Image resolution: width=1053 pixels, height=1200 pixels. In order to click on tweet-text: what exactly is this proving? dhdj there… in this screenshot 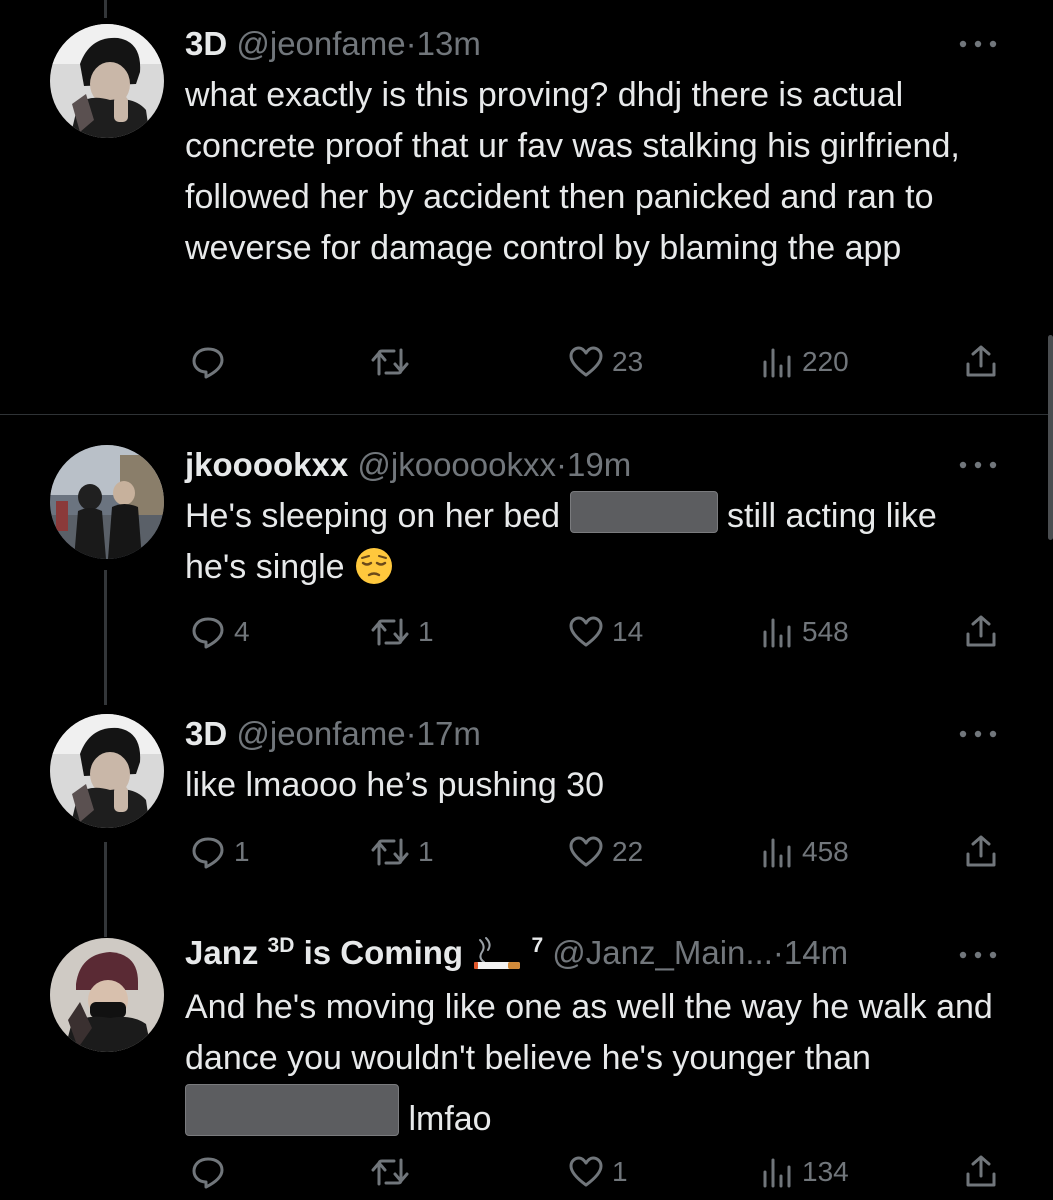, I will do `click(572, 171)`.